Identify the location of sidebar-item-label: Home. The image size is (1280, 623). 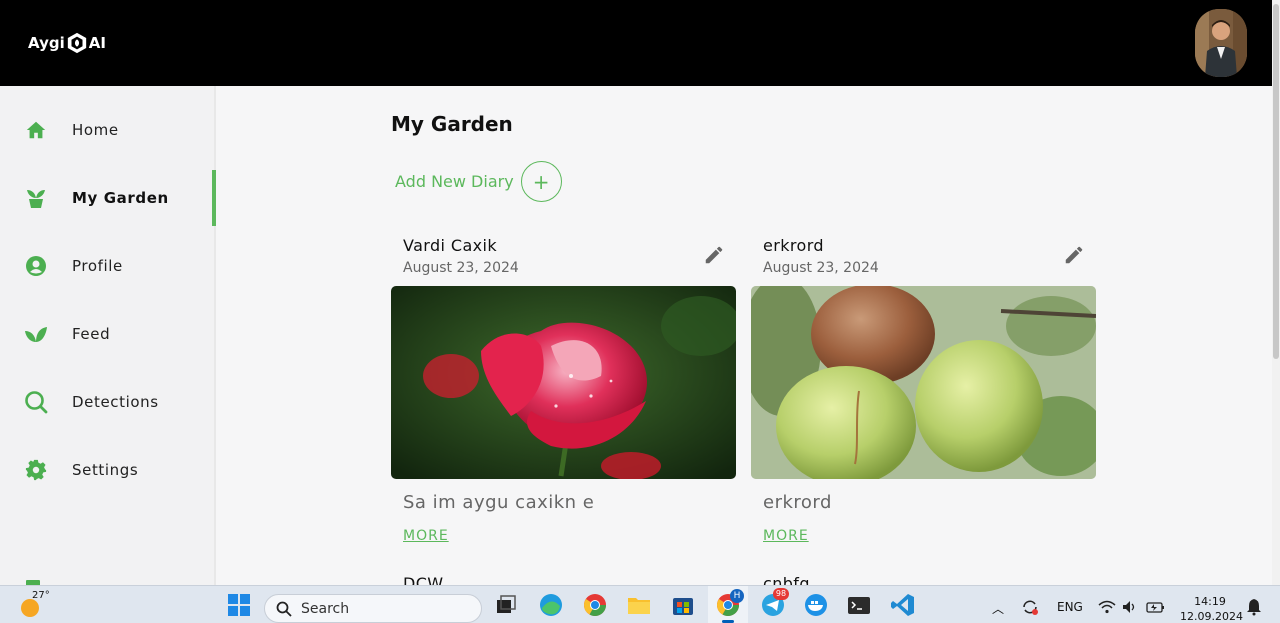
(95, 130).